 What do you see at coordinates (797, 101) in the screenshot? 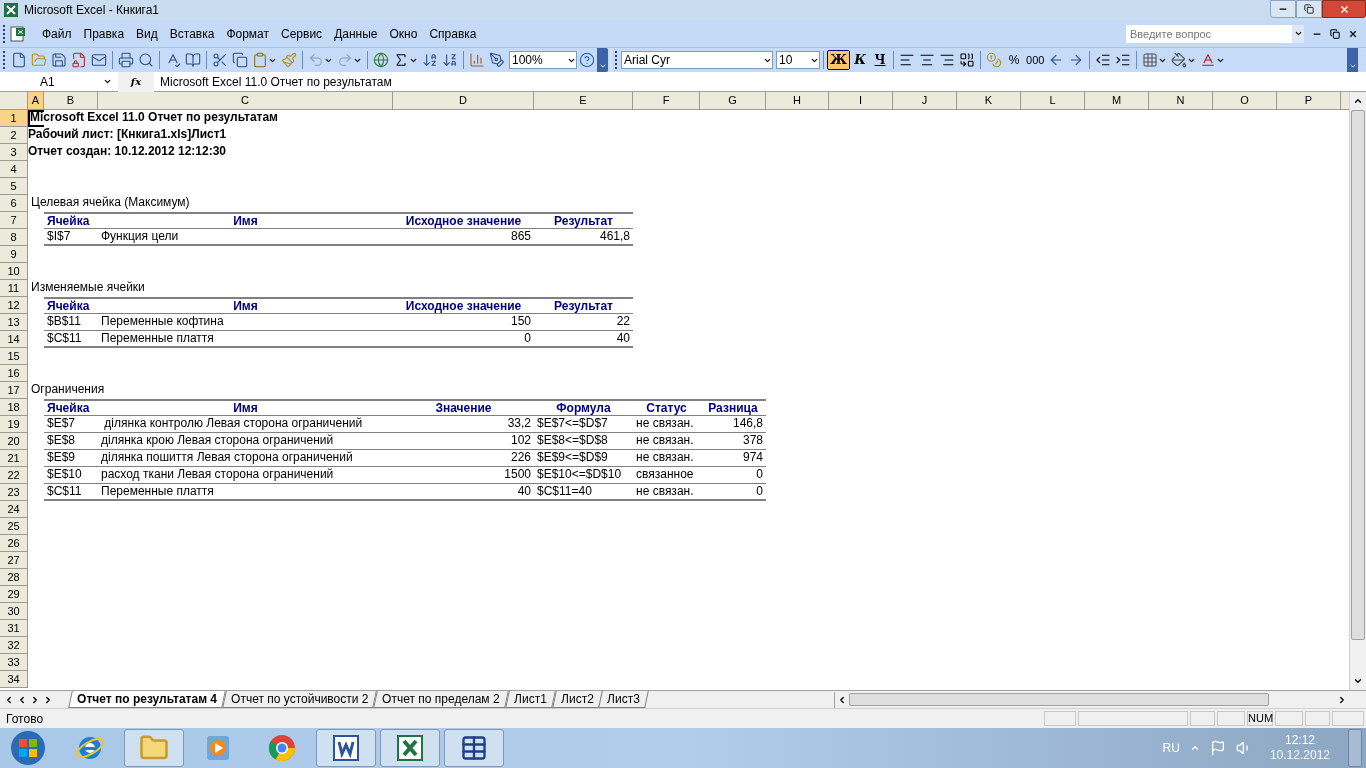
I see `column-header: H` at bounding box center [797, 101].